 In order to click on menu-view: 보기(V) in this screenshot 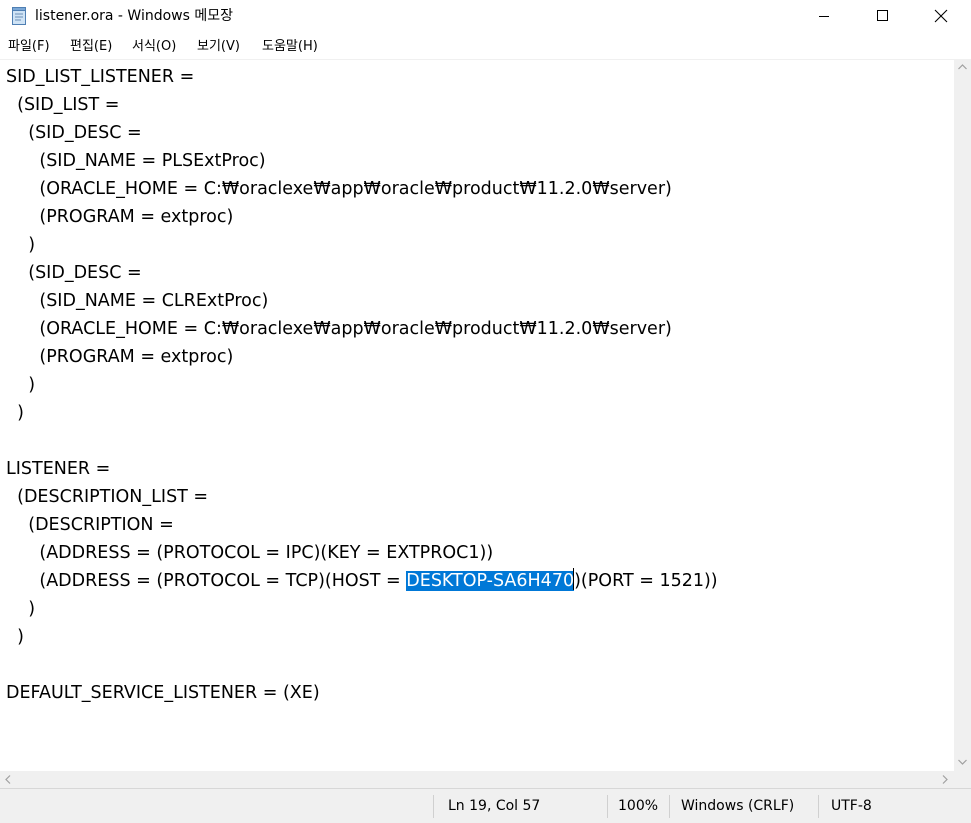, I will do `click(218, 46)`.